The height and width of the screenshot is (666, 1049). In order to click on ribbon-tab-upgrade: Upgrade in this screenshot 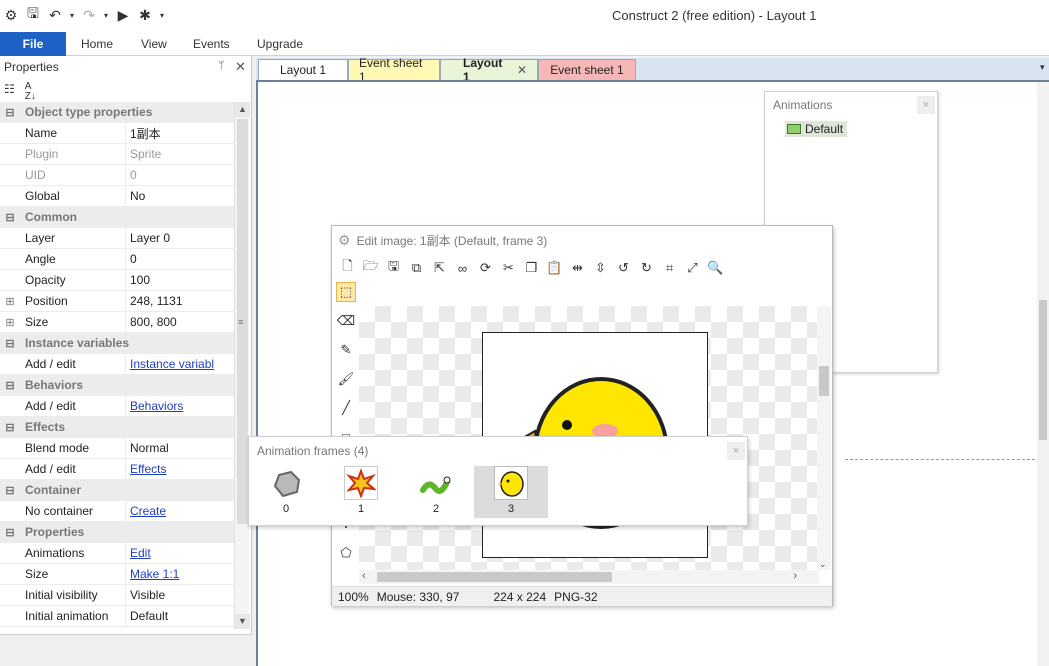, I will do `click(280, 44)`.